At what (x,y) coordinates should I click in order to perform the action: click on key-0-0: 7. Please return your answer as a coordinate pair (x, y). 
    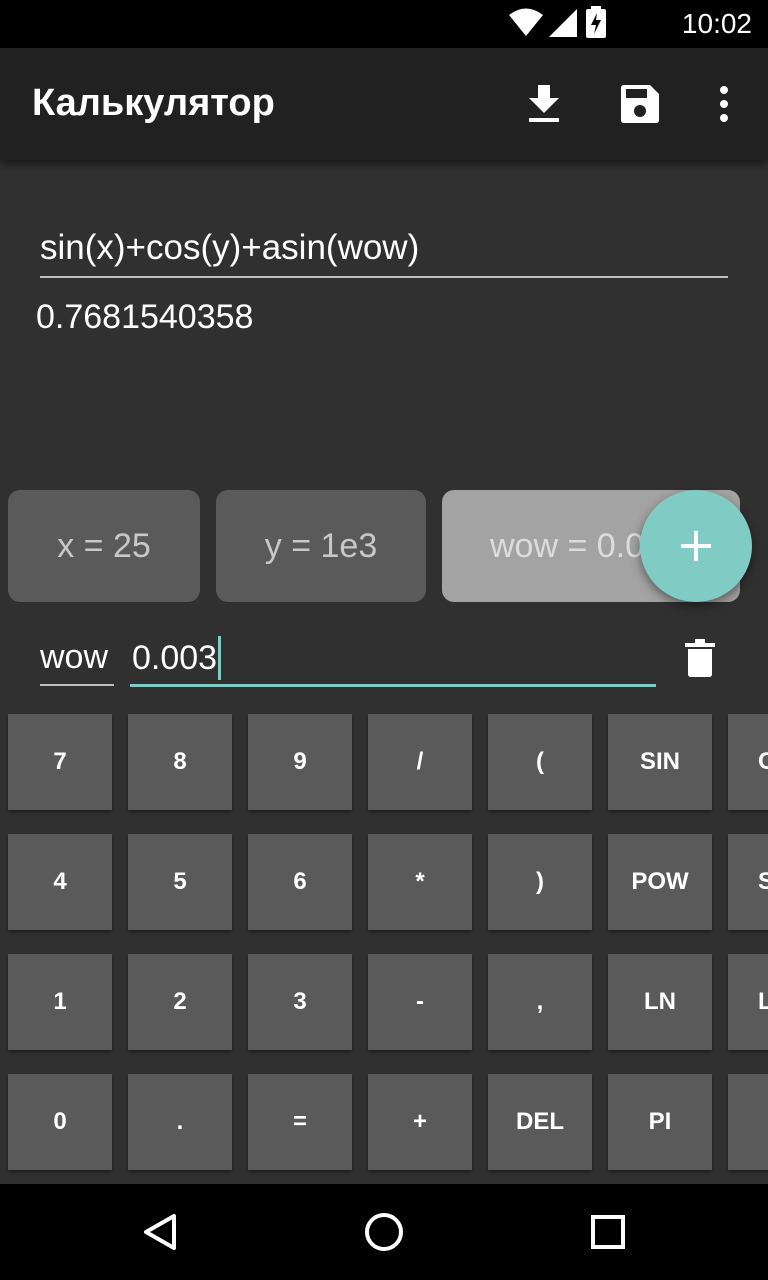
    Looking at the image, I should click on (60, 762).